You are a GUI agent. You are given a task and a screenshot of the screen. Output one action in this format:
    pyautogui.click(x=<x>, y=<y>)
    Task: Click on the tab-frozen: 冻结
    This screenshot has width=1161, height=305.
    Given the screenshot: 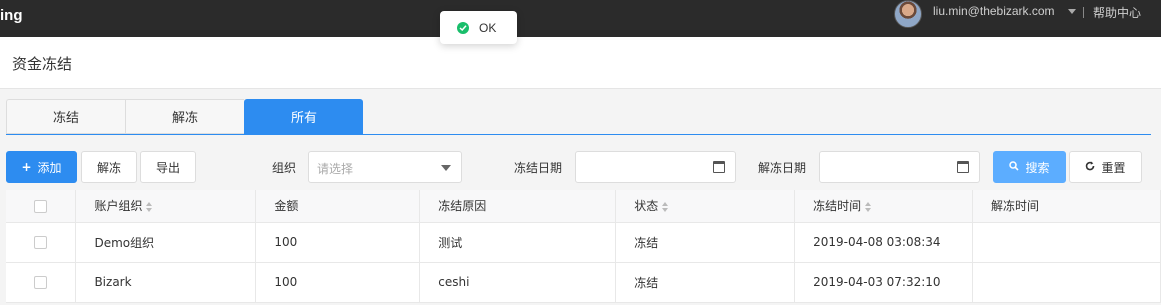 What is the action you would take?
    pyautogui.click(x=65, y=116)
    